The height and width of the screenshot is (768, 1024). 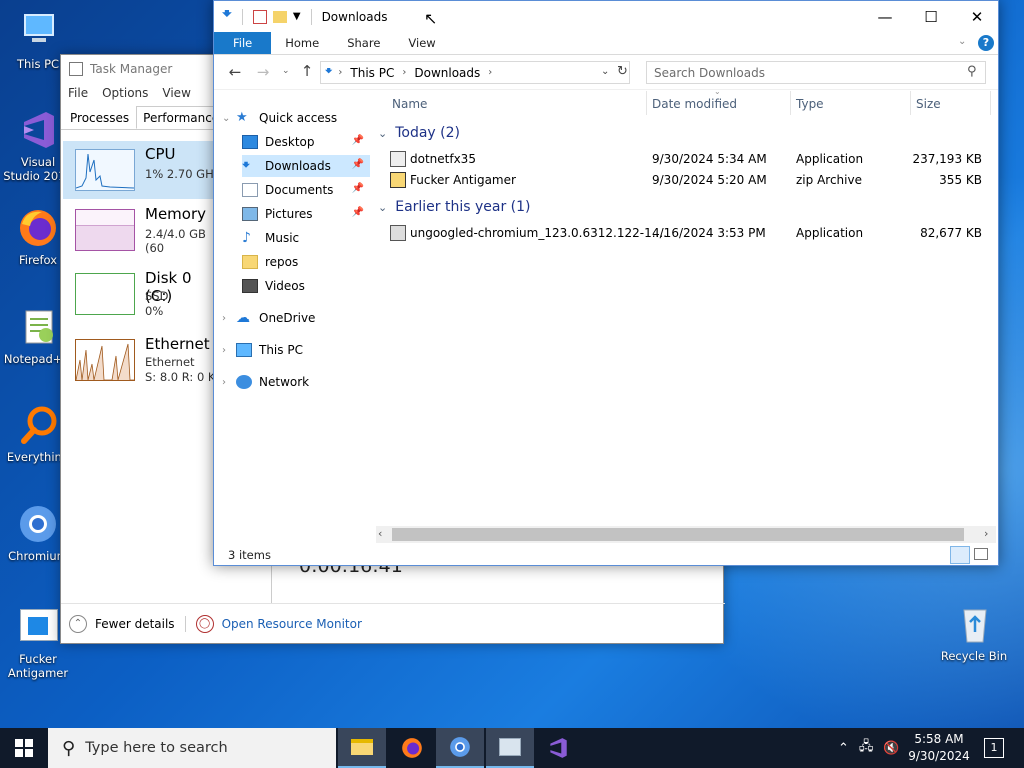 What do you see at coordinates (306, 238) in the screenshot?
I see `nav-item-music: ♪ Music` at bounding box center [306, 238].